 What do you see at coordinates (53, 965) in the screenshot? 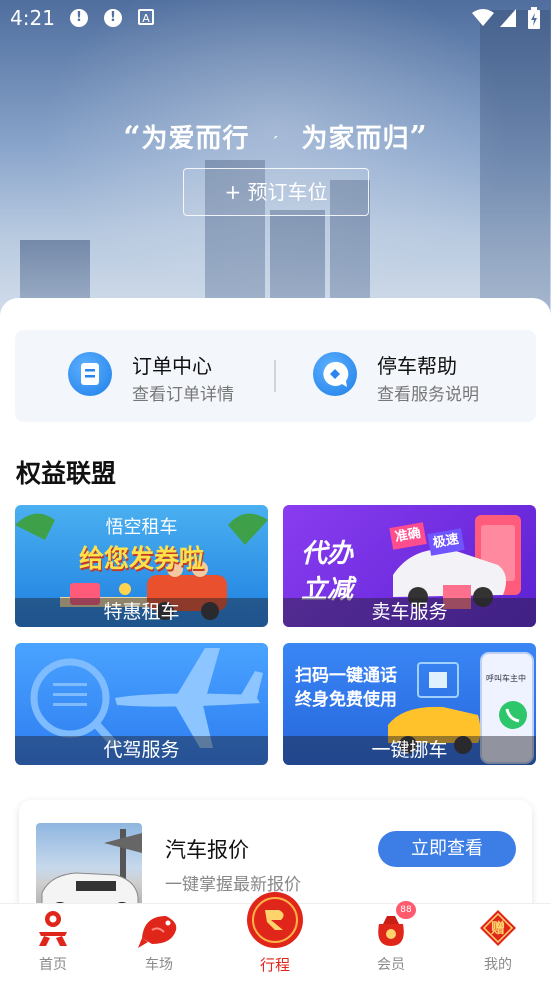
I see `tab-home-label: 首页` at bounding box center [53, 965].